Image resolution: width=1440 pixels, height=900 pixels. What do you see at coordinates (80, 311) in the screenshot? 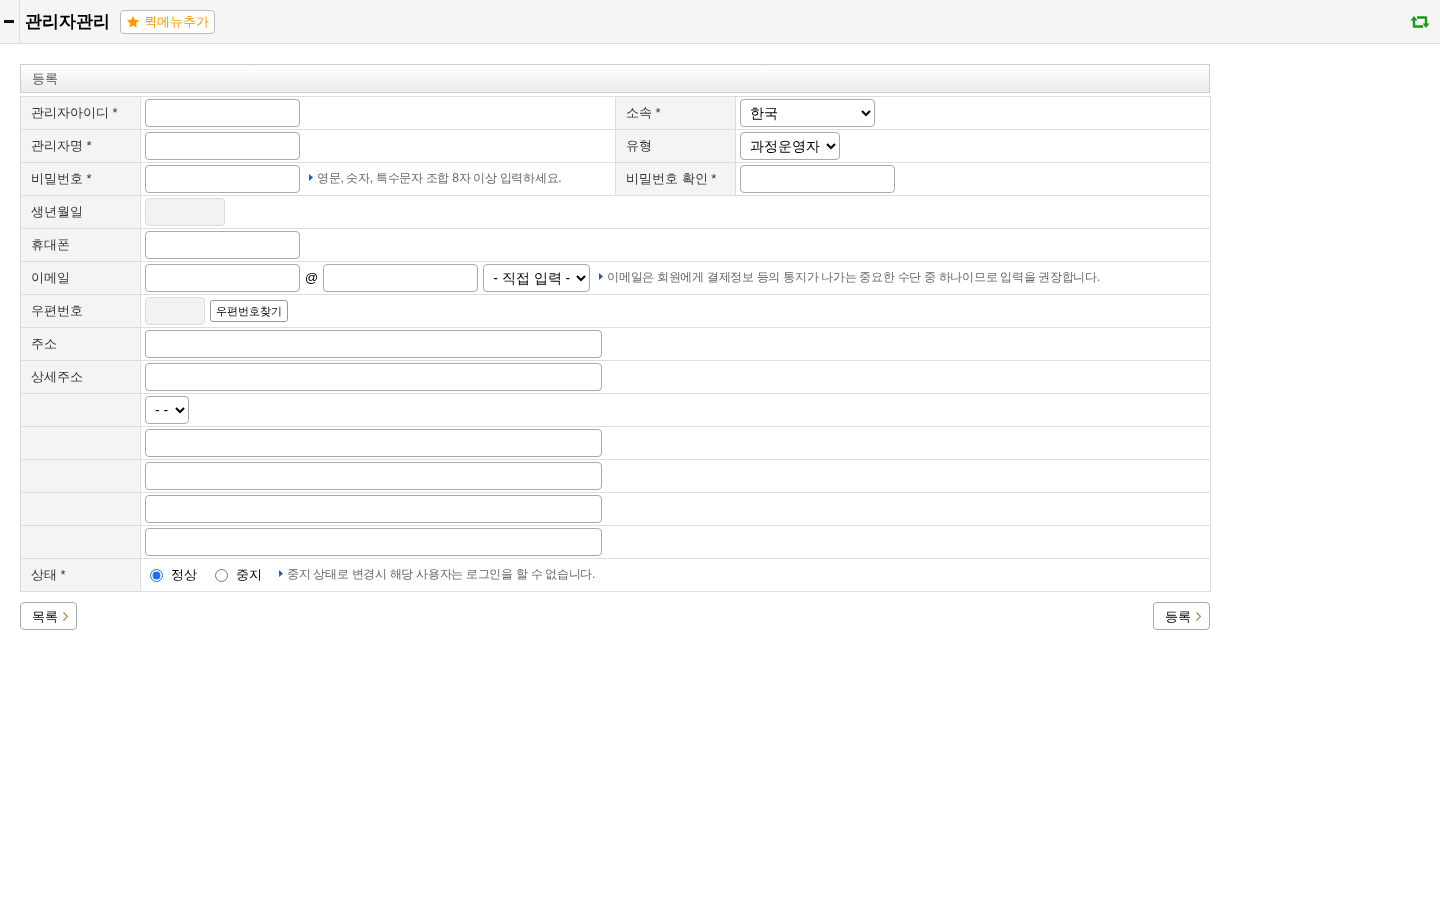
I see `field-label: 우편번호` at bounding box center [80, 311].